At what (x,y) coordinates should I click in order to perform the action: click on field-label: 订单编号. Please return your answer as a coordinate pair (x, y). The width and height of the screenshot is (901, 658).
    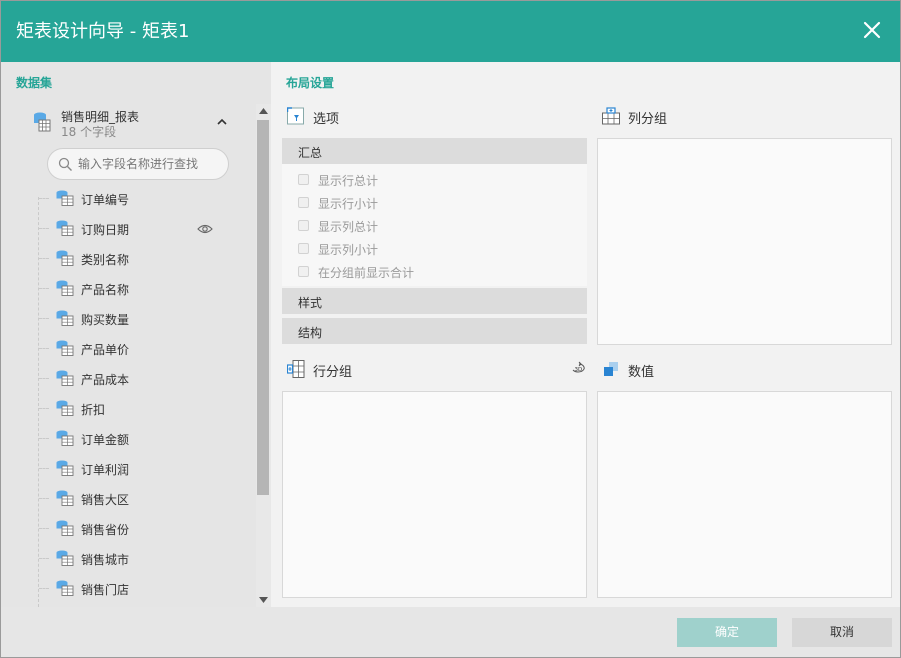
    Looking at the image, I should click on (105, 200).